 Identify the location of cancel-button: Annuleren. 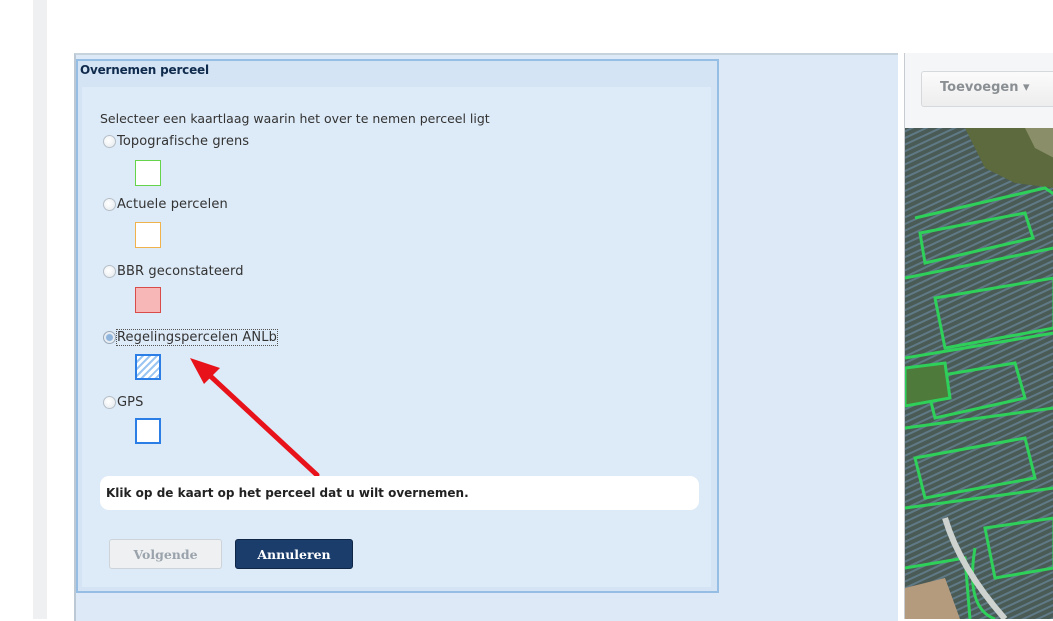
(294, 554).